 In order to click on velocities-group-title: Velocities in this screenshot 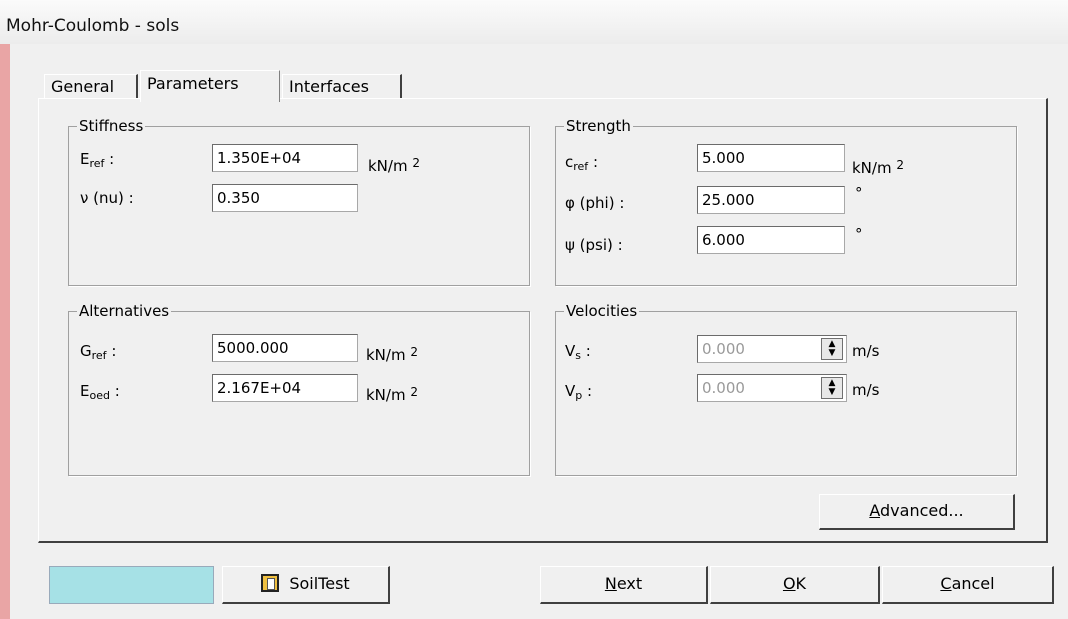, I will do `click(602, 311)`.